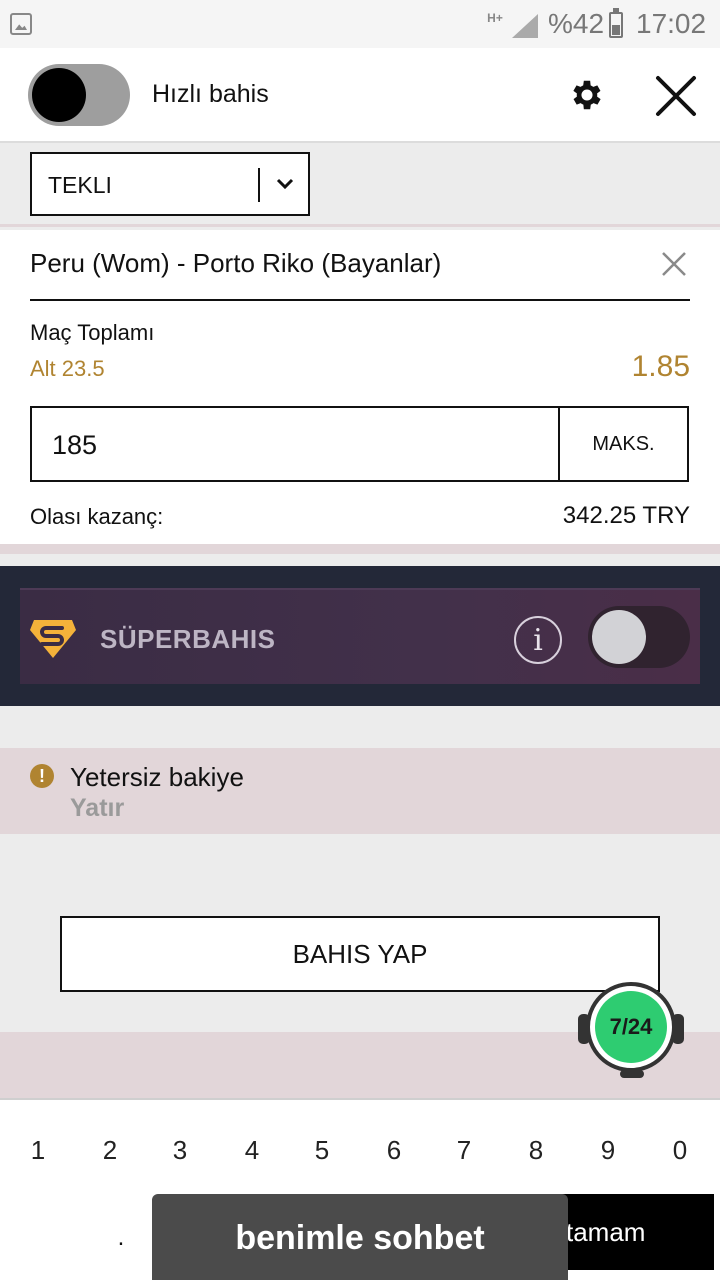 The height and width of the screenshot is (1280, 720). Describe the element at coordinates (622, 444) in the screenshot. I see `max-stake-button: MAKS.` at that location.